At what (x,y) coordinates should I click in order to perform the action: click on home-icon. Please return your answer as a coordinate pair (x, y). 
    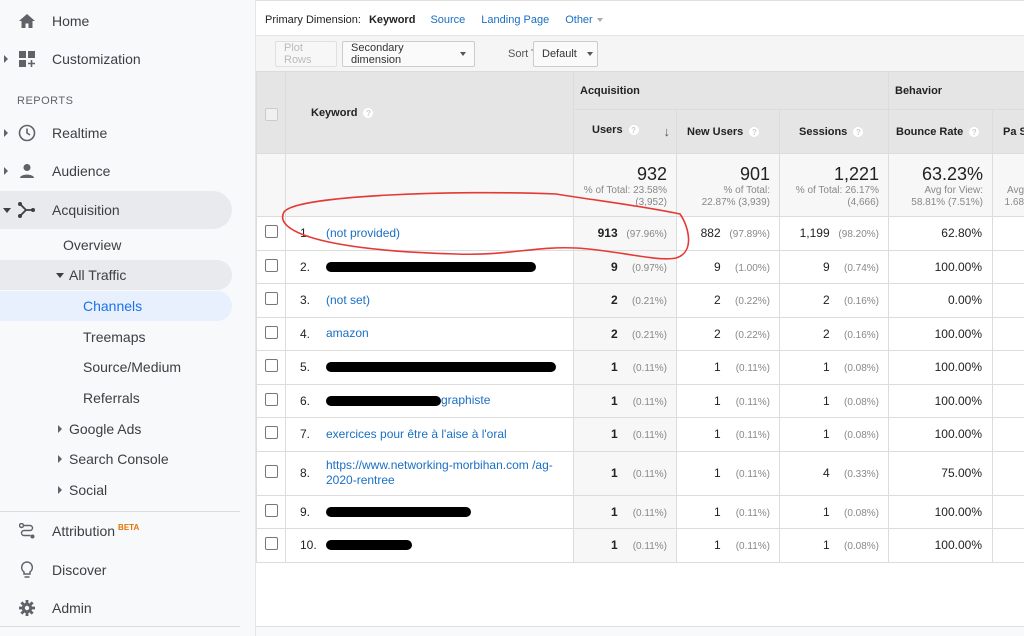
    Looking at the image, I should click on (27, 21).